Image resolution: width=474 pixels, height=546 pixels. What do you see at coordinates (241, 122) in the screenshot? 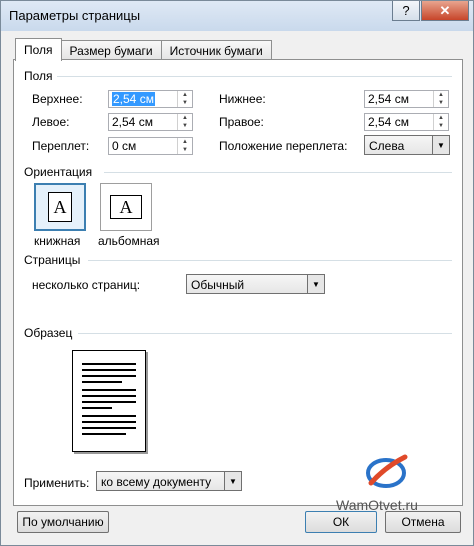
I see `right-margin-label: Правое:` at bounding box center [241, 122].